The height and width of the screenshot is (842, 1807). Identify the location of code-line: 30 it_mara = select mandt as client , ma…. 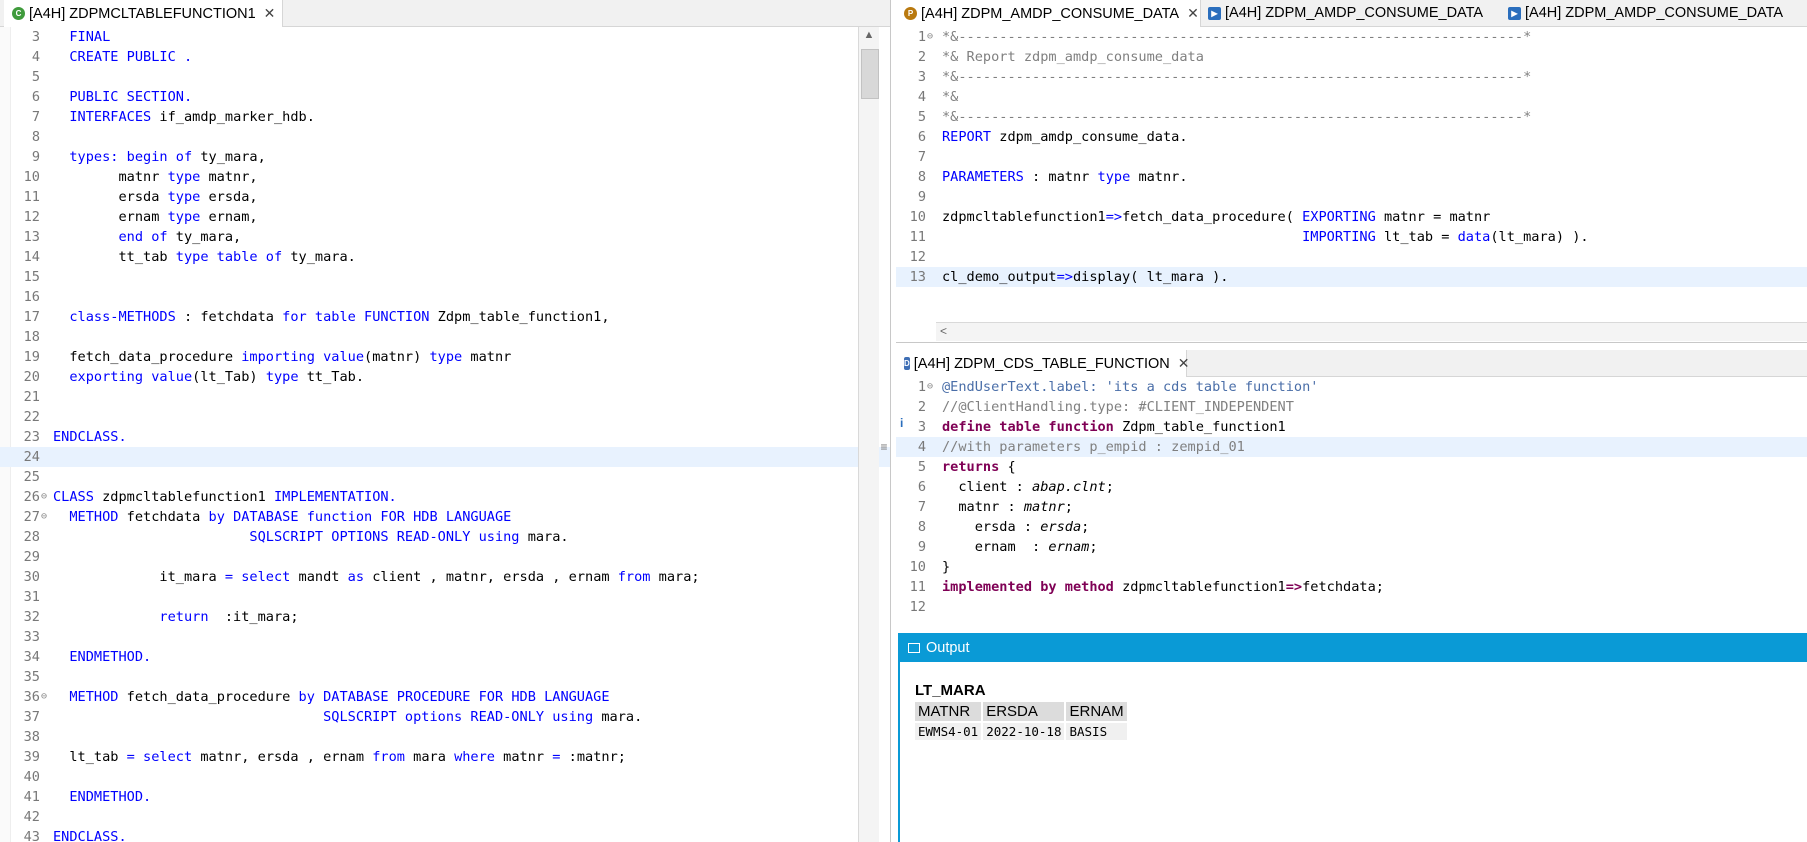
(445, 577).